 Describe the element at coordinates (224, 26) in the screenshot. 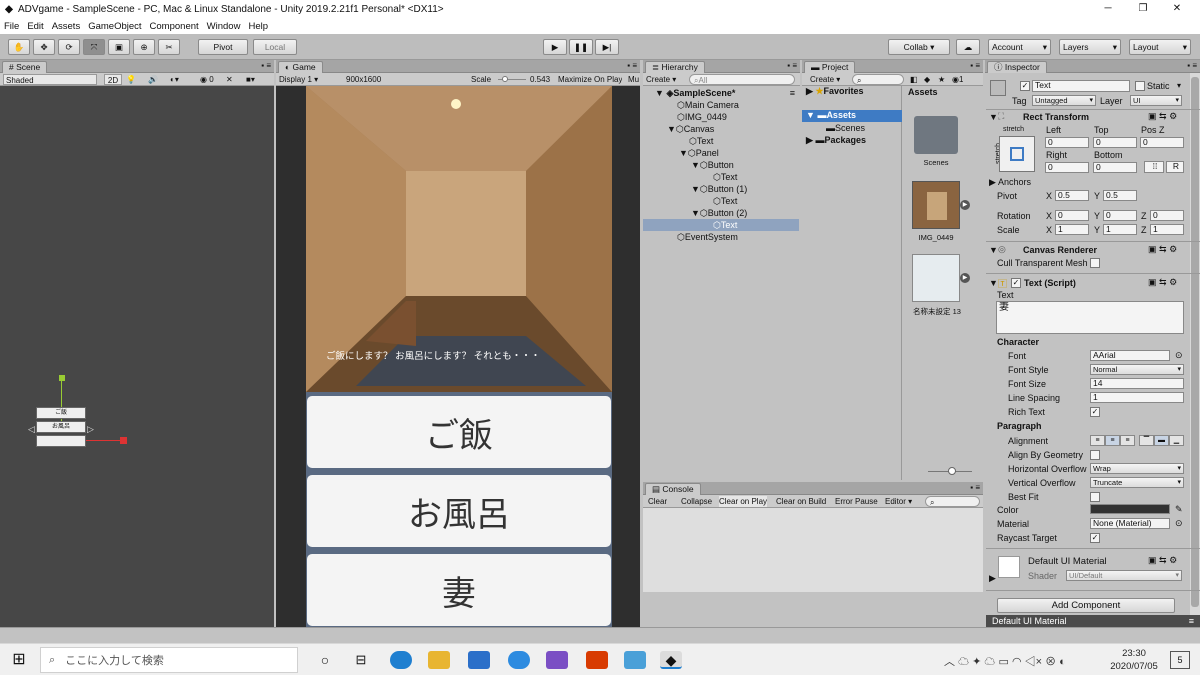

I see `menu-window: Window` at that location.